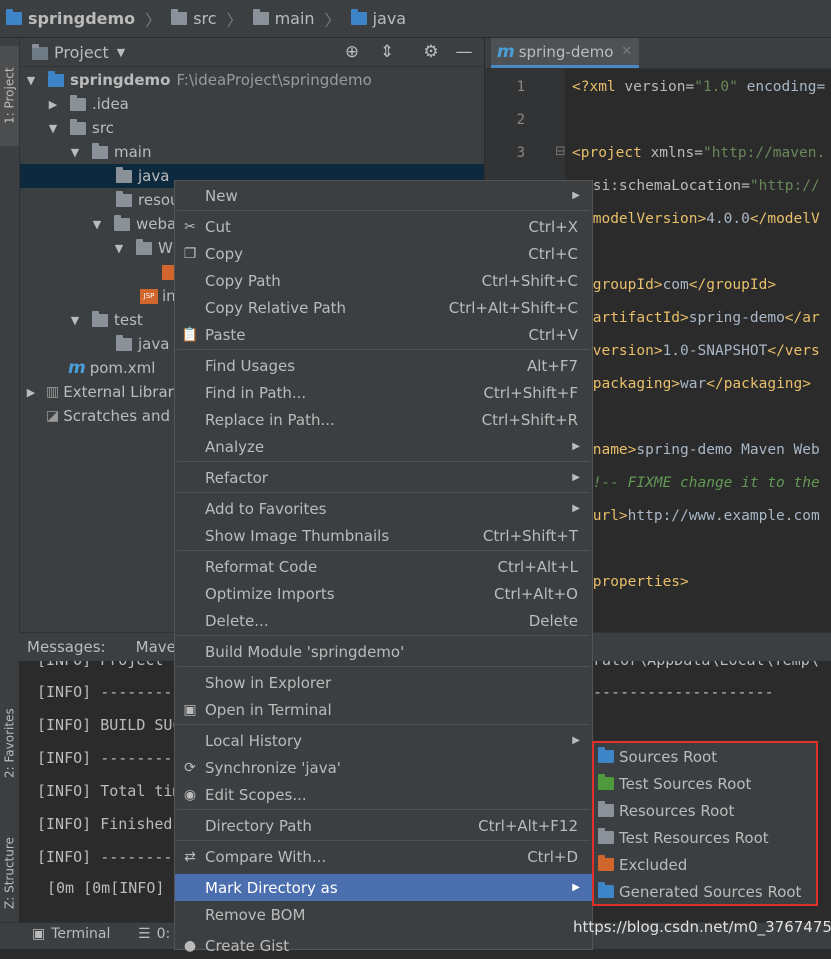  I want to click on menu-item-compare-with: ⇄ Compare With... Ctrl+D, so click(383, 856).